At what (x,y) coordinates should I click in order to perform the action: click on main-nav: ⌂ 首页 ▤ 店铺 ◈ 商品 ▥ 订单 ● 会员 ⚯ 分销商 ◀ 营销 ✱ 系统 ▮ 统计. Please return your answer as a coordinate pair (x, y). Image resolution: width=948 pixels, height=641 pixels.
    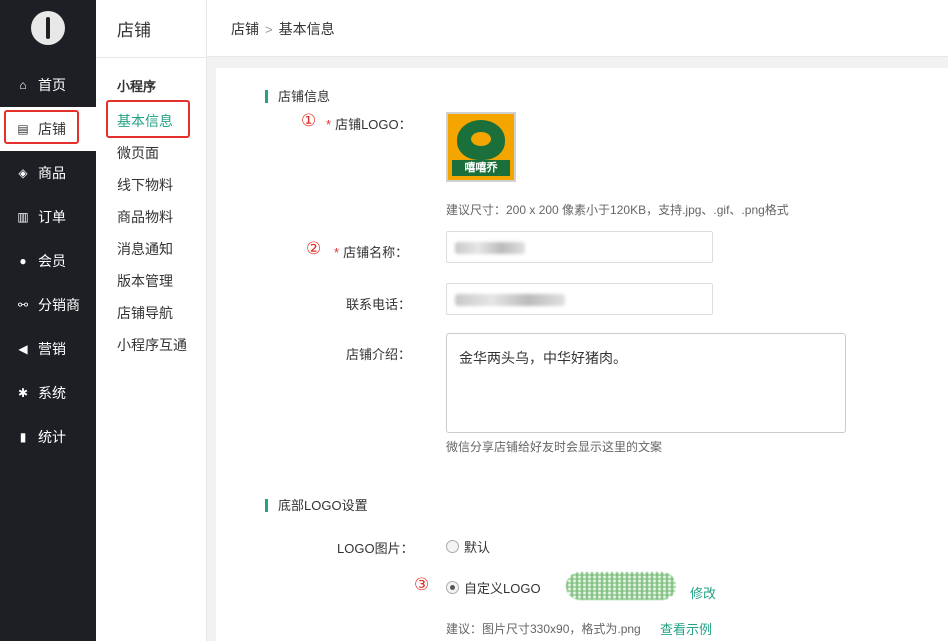
    Looking at the image, I should click on (48, 320).